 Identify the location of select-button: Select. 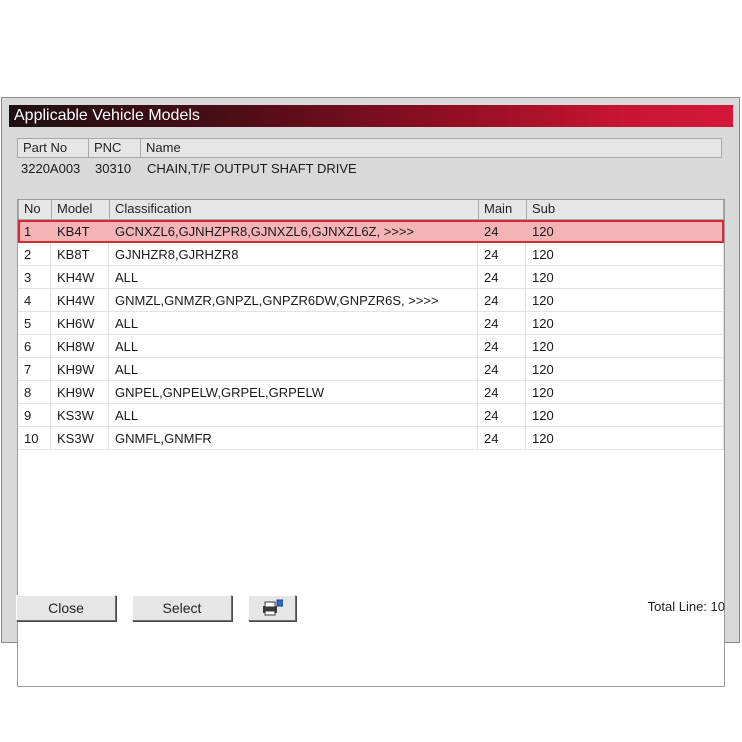
(182, 608).